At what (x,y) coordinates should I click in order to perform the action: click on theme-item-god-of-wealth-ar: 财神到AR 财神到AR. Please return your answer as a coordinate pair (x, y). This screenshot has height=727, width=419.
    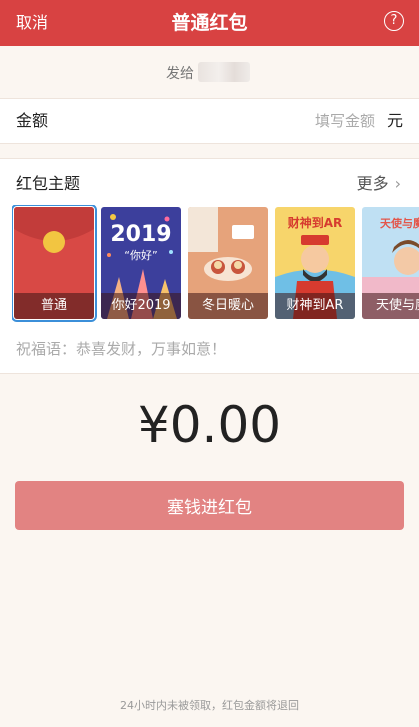
    Looking at the image, I should click on (315, 263).